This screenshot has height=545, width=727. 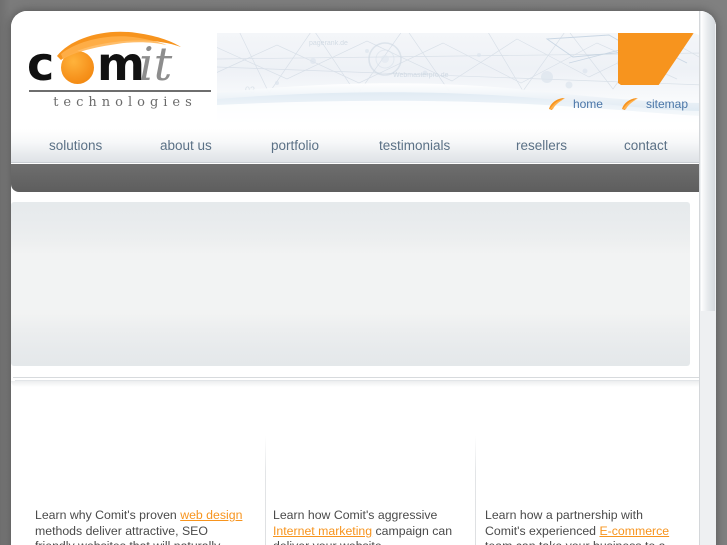 What do you see at coordinates (156, 64) in the screenshot?
I see `logo-letters-it: it` at bounding box center [156, 64].